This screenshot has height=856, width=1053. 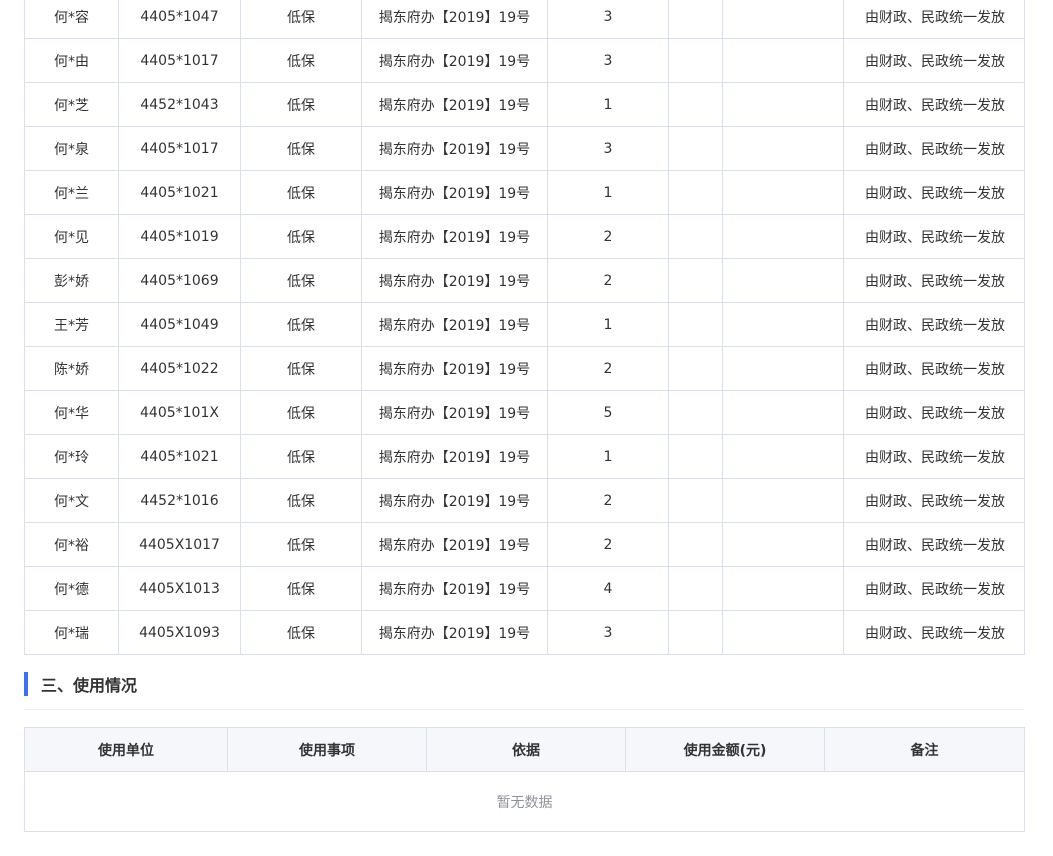 What do you see at coordinates (524, 412) in the screenshot?
I see `table-row: 何*华 4405*101X 低保 揭东府办【2019】19号 5 由财政、民政统一发放` at bounding box center [524, 412].